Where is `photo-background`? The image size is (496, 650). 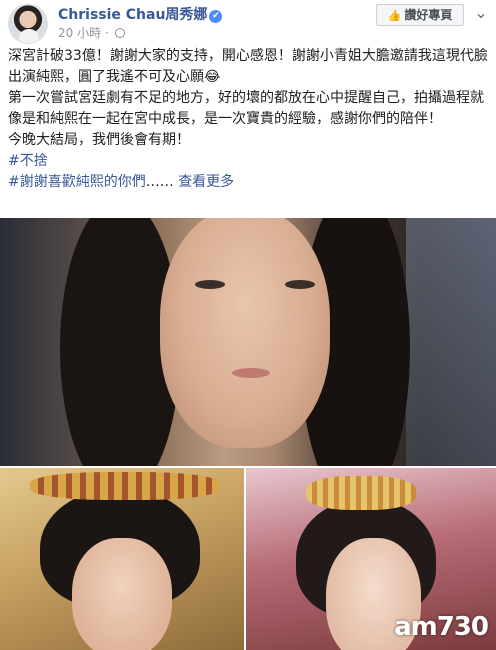 photo-background is located at coordinates (451, 342).